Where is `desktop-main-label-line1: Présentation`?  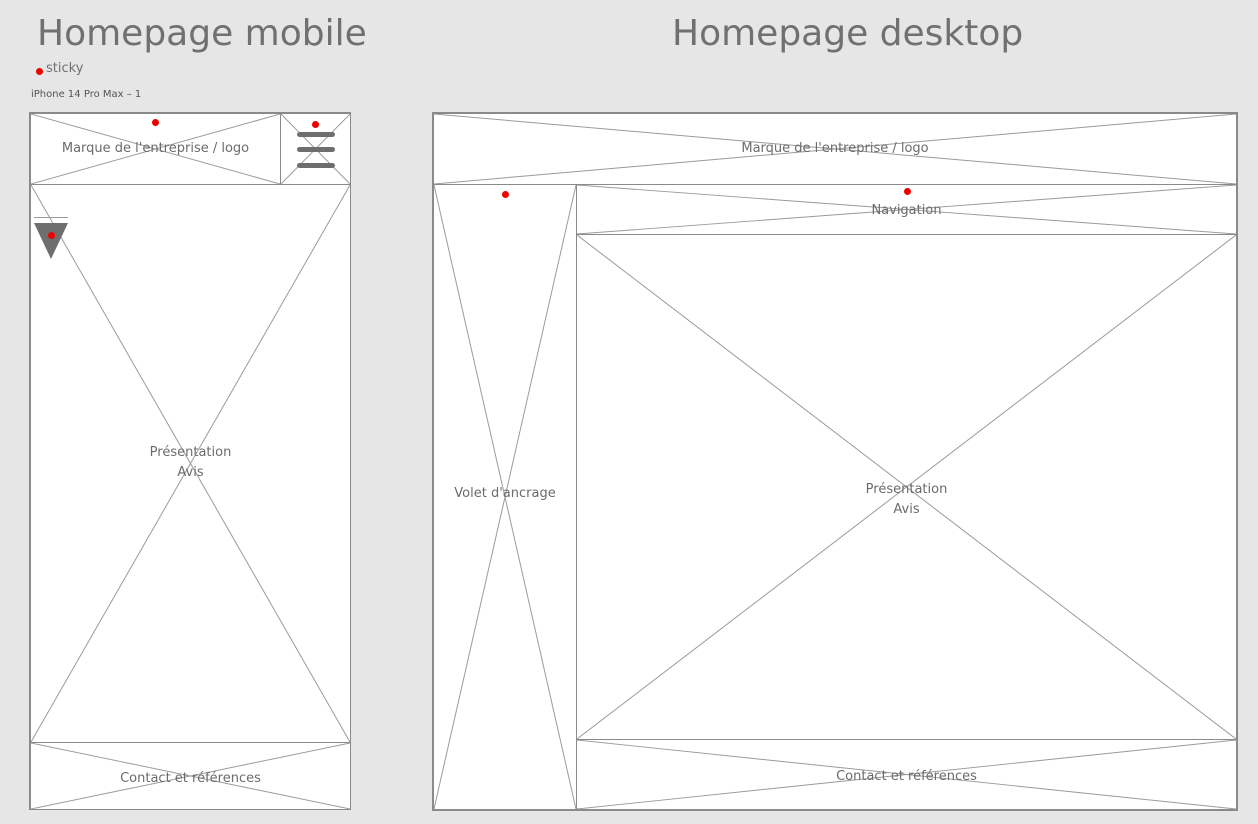 desktop-main-label-line1: Présentation is located at coordinates (906, 489).